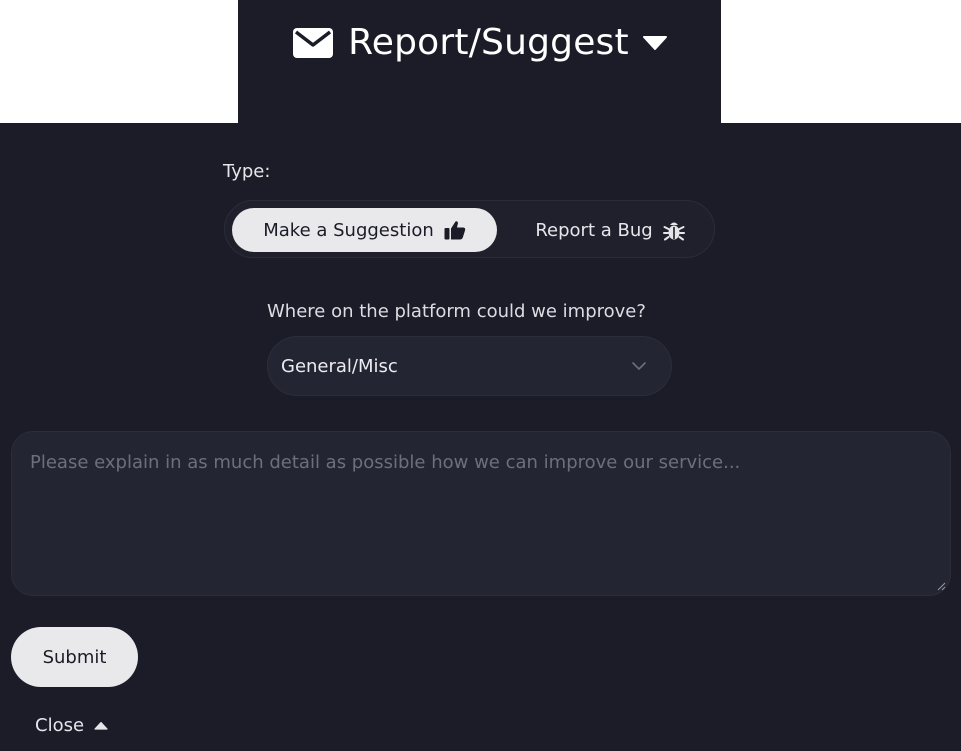  What do you see at coordinates (594, 230) in the screenshot?
I see `report-bug-label: Report a Bug` at bounding box center [594, 230].